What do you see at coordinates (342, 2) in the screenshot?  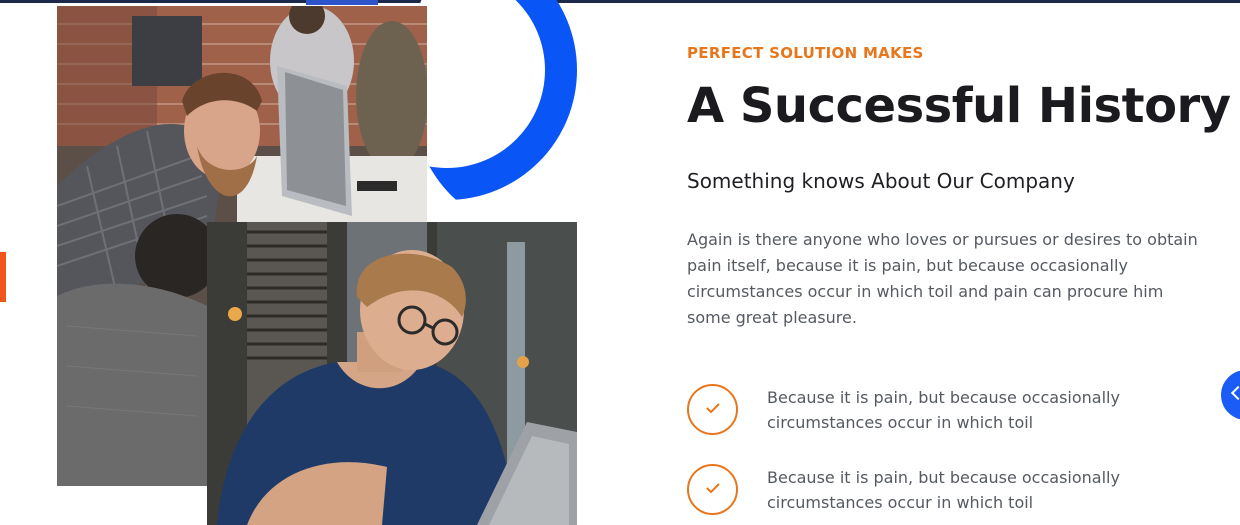 I see `top-nav-indicator` at bounding box center [342, 2].